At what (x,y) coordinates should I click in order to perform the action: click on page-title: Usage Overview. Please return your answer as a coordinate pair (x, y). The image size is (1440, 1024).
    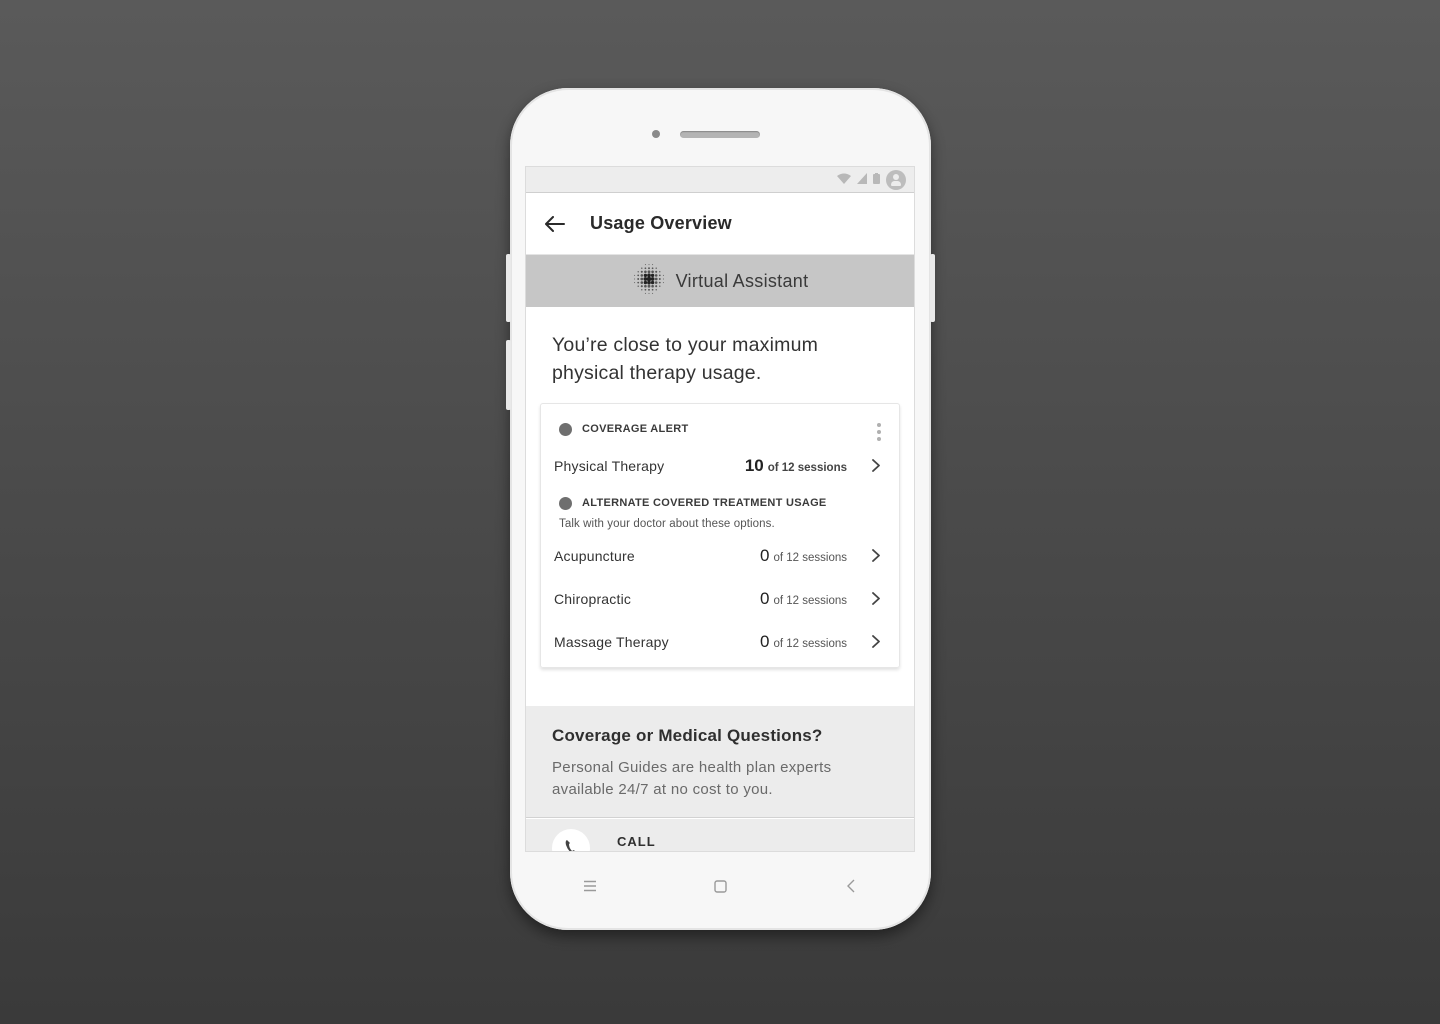
    Looking at the image, I should click on (661, 223).